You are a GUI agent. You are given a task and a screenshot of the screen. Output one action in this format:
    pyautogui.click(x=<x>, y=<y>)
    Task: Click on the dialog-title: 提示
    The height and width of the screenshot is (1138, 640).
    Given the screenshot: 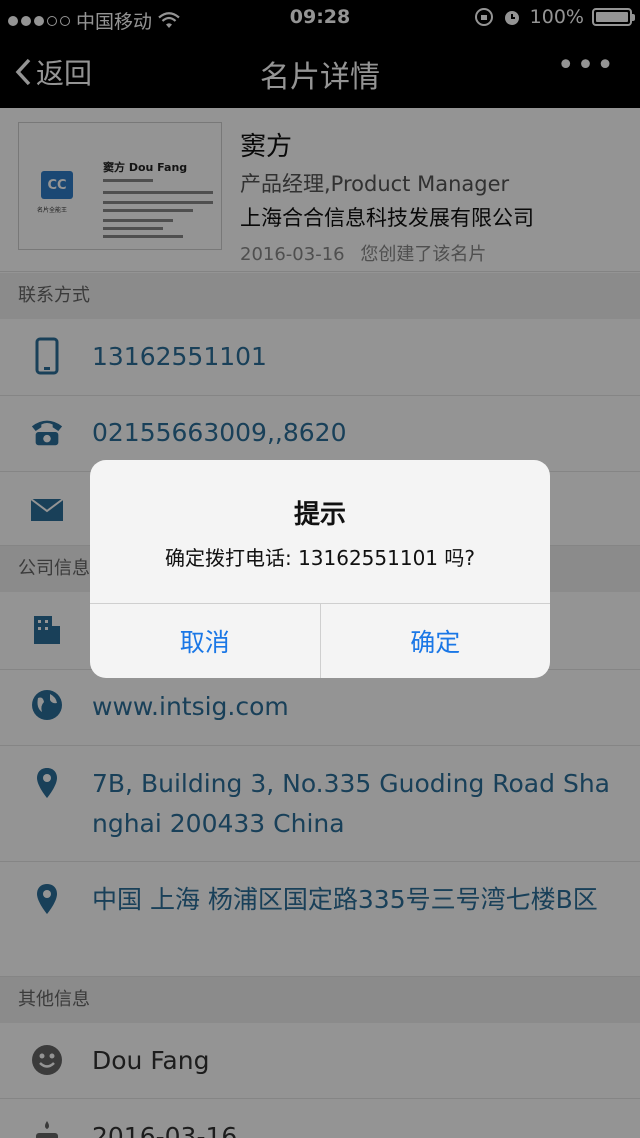 What is the action you would take?
    pyautogui.click(x=319, y=515)
    